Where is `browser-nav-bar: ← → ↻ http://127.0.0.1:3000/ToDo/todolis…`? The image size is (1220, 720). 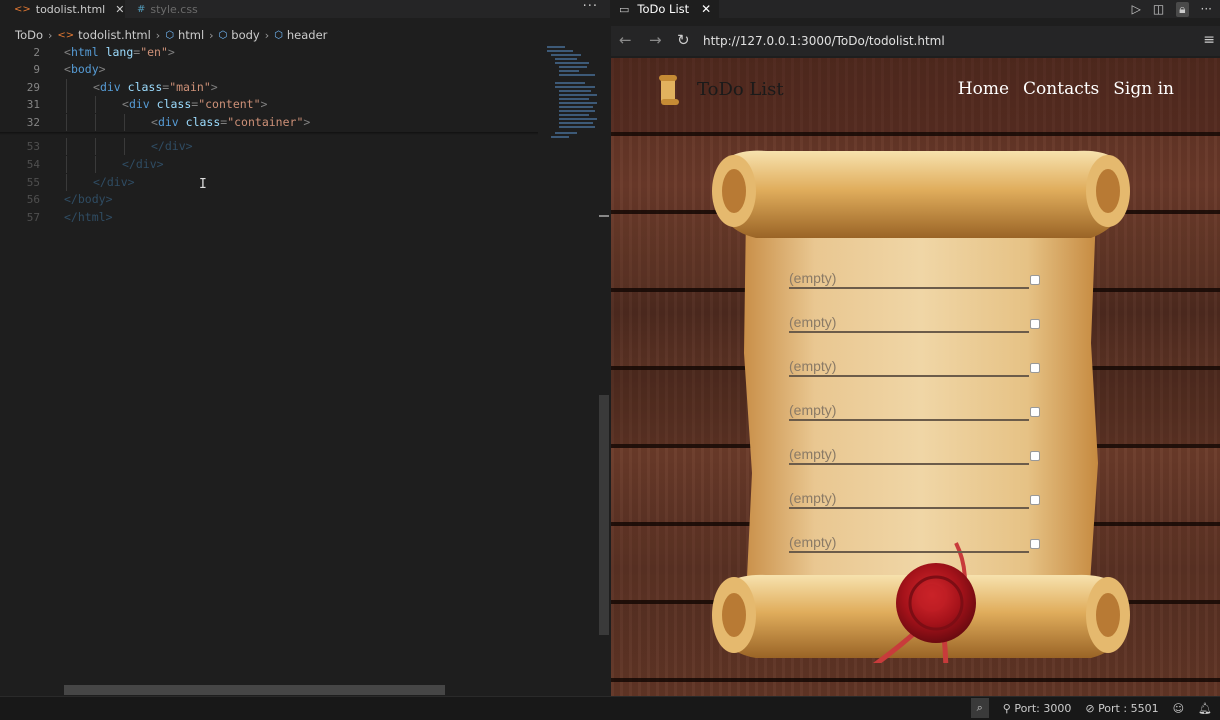 browser-nav-bar: ← → ↻ http://127.0.0.1:3000/ToDo/todolis… is located at coordinates (915, 41).